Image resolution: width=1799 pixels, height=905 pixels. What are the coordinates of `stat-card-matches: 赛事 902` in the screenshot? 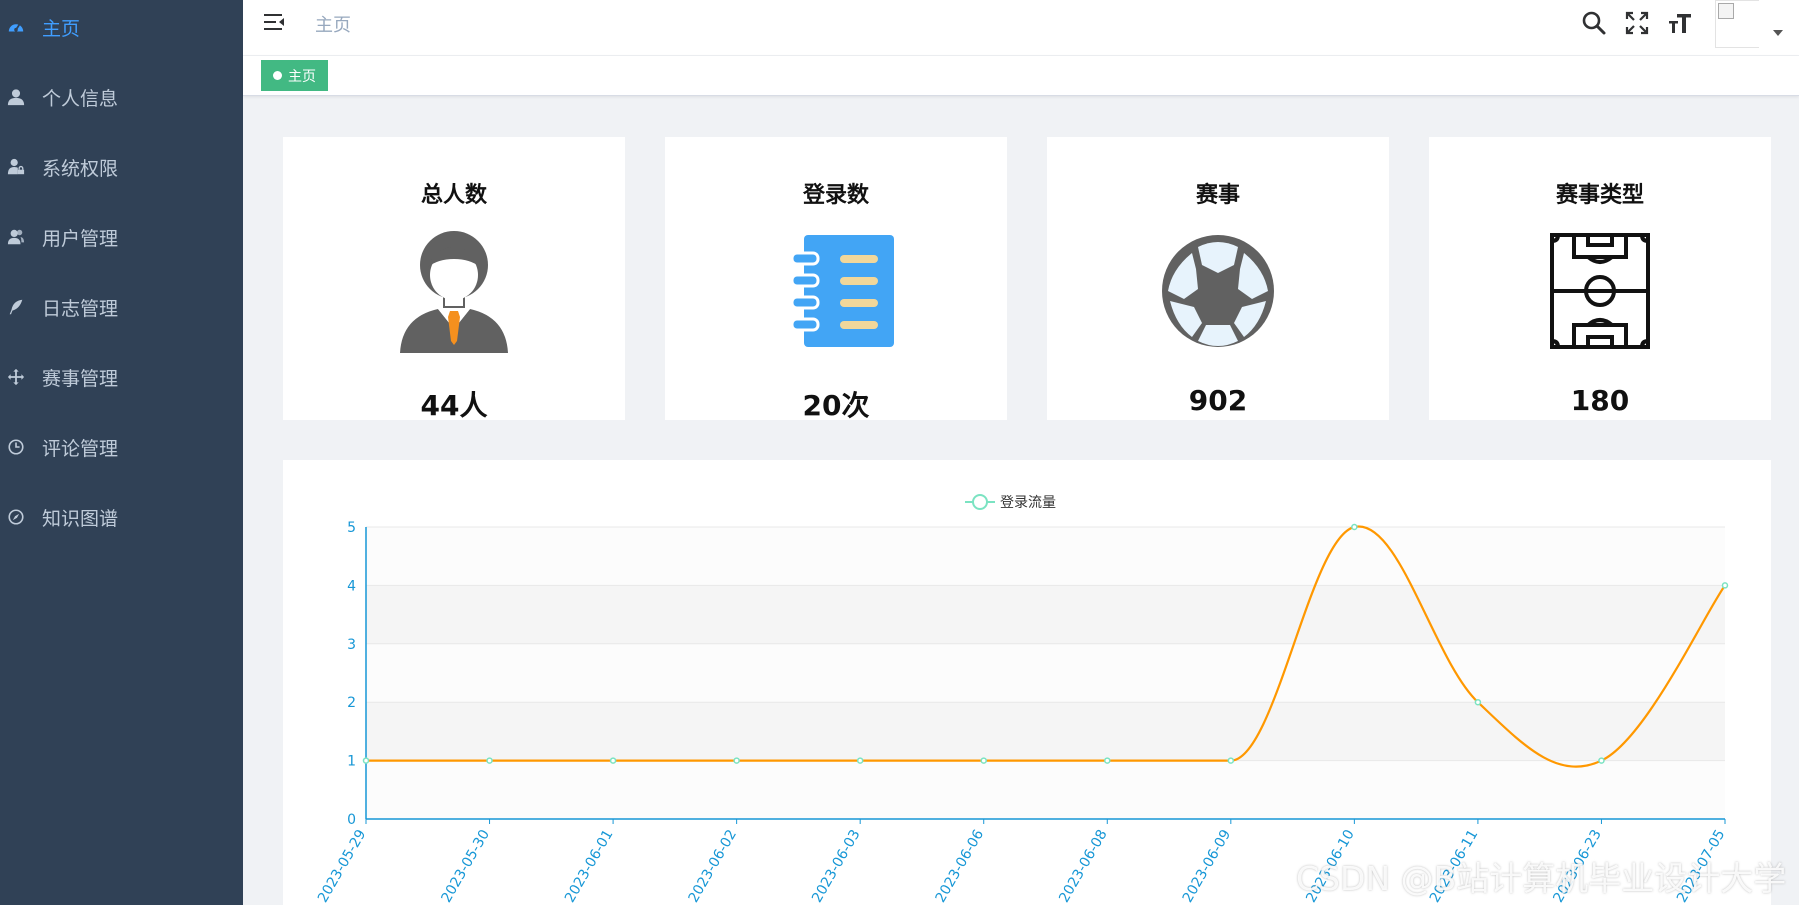 It's located at (1218, 278).